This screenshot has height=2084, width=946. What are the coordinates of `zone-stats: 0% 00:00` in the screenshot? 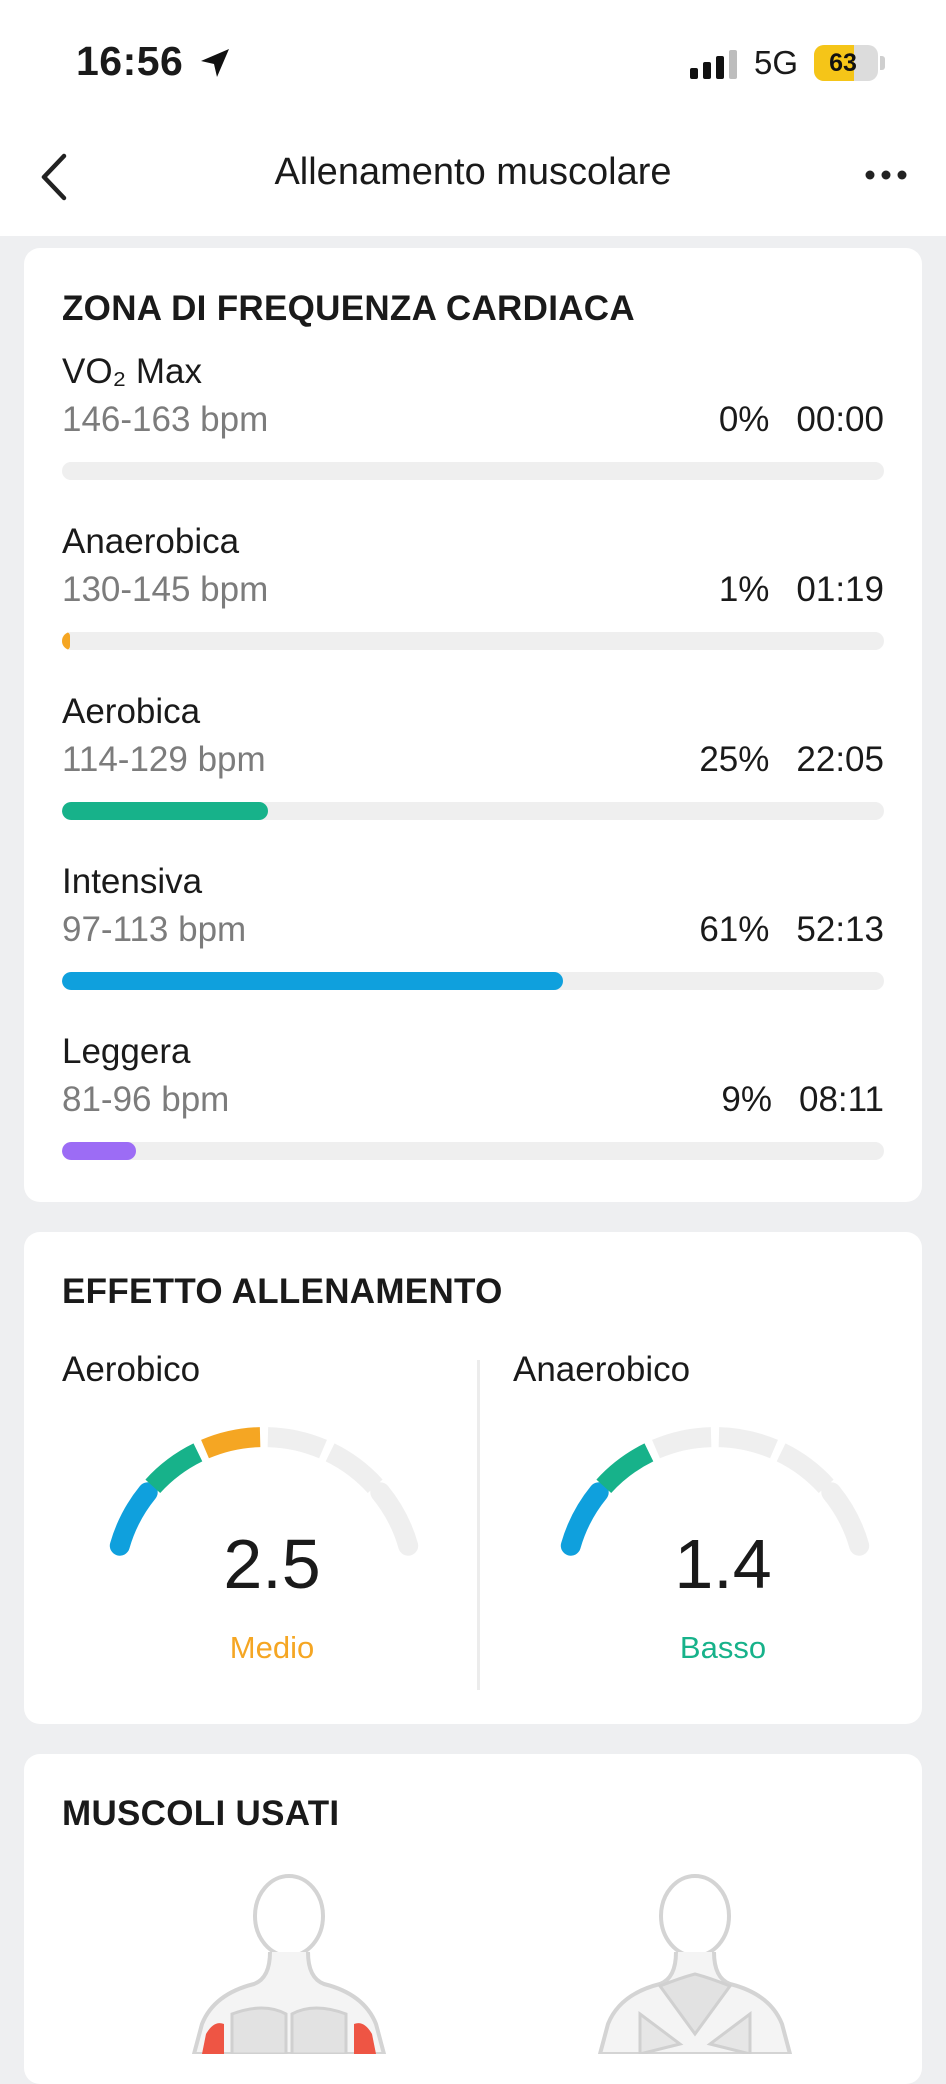 It's located at (801, 420).